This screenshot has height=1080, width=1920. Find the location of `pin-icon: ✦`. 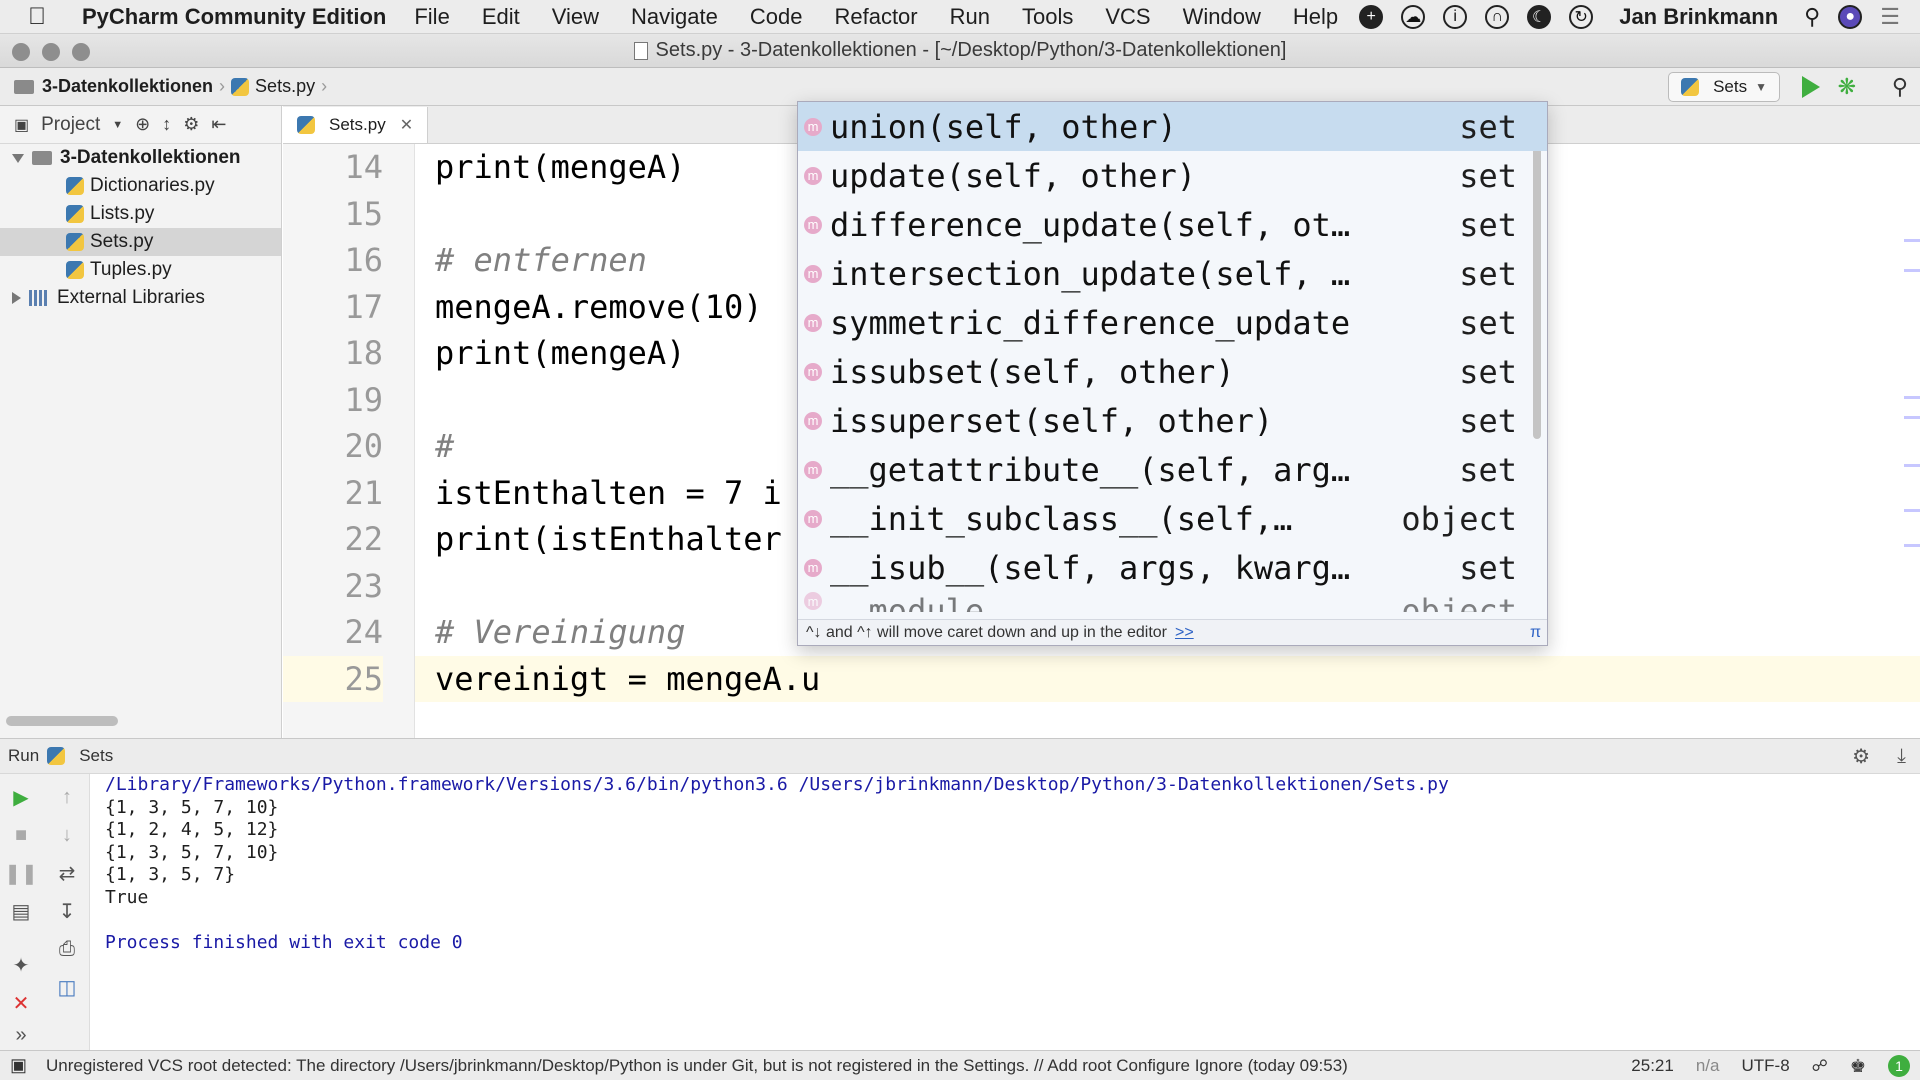

pin-icon: ✦ is located at coordinates (21, 965).